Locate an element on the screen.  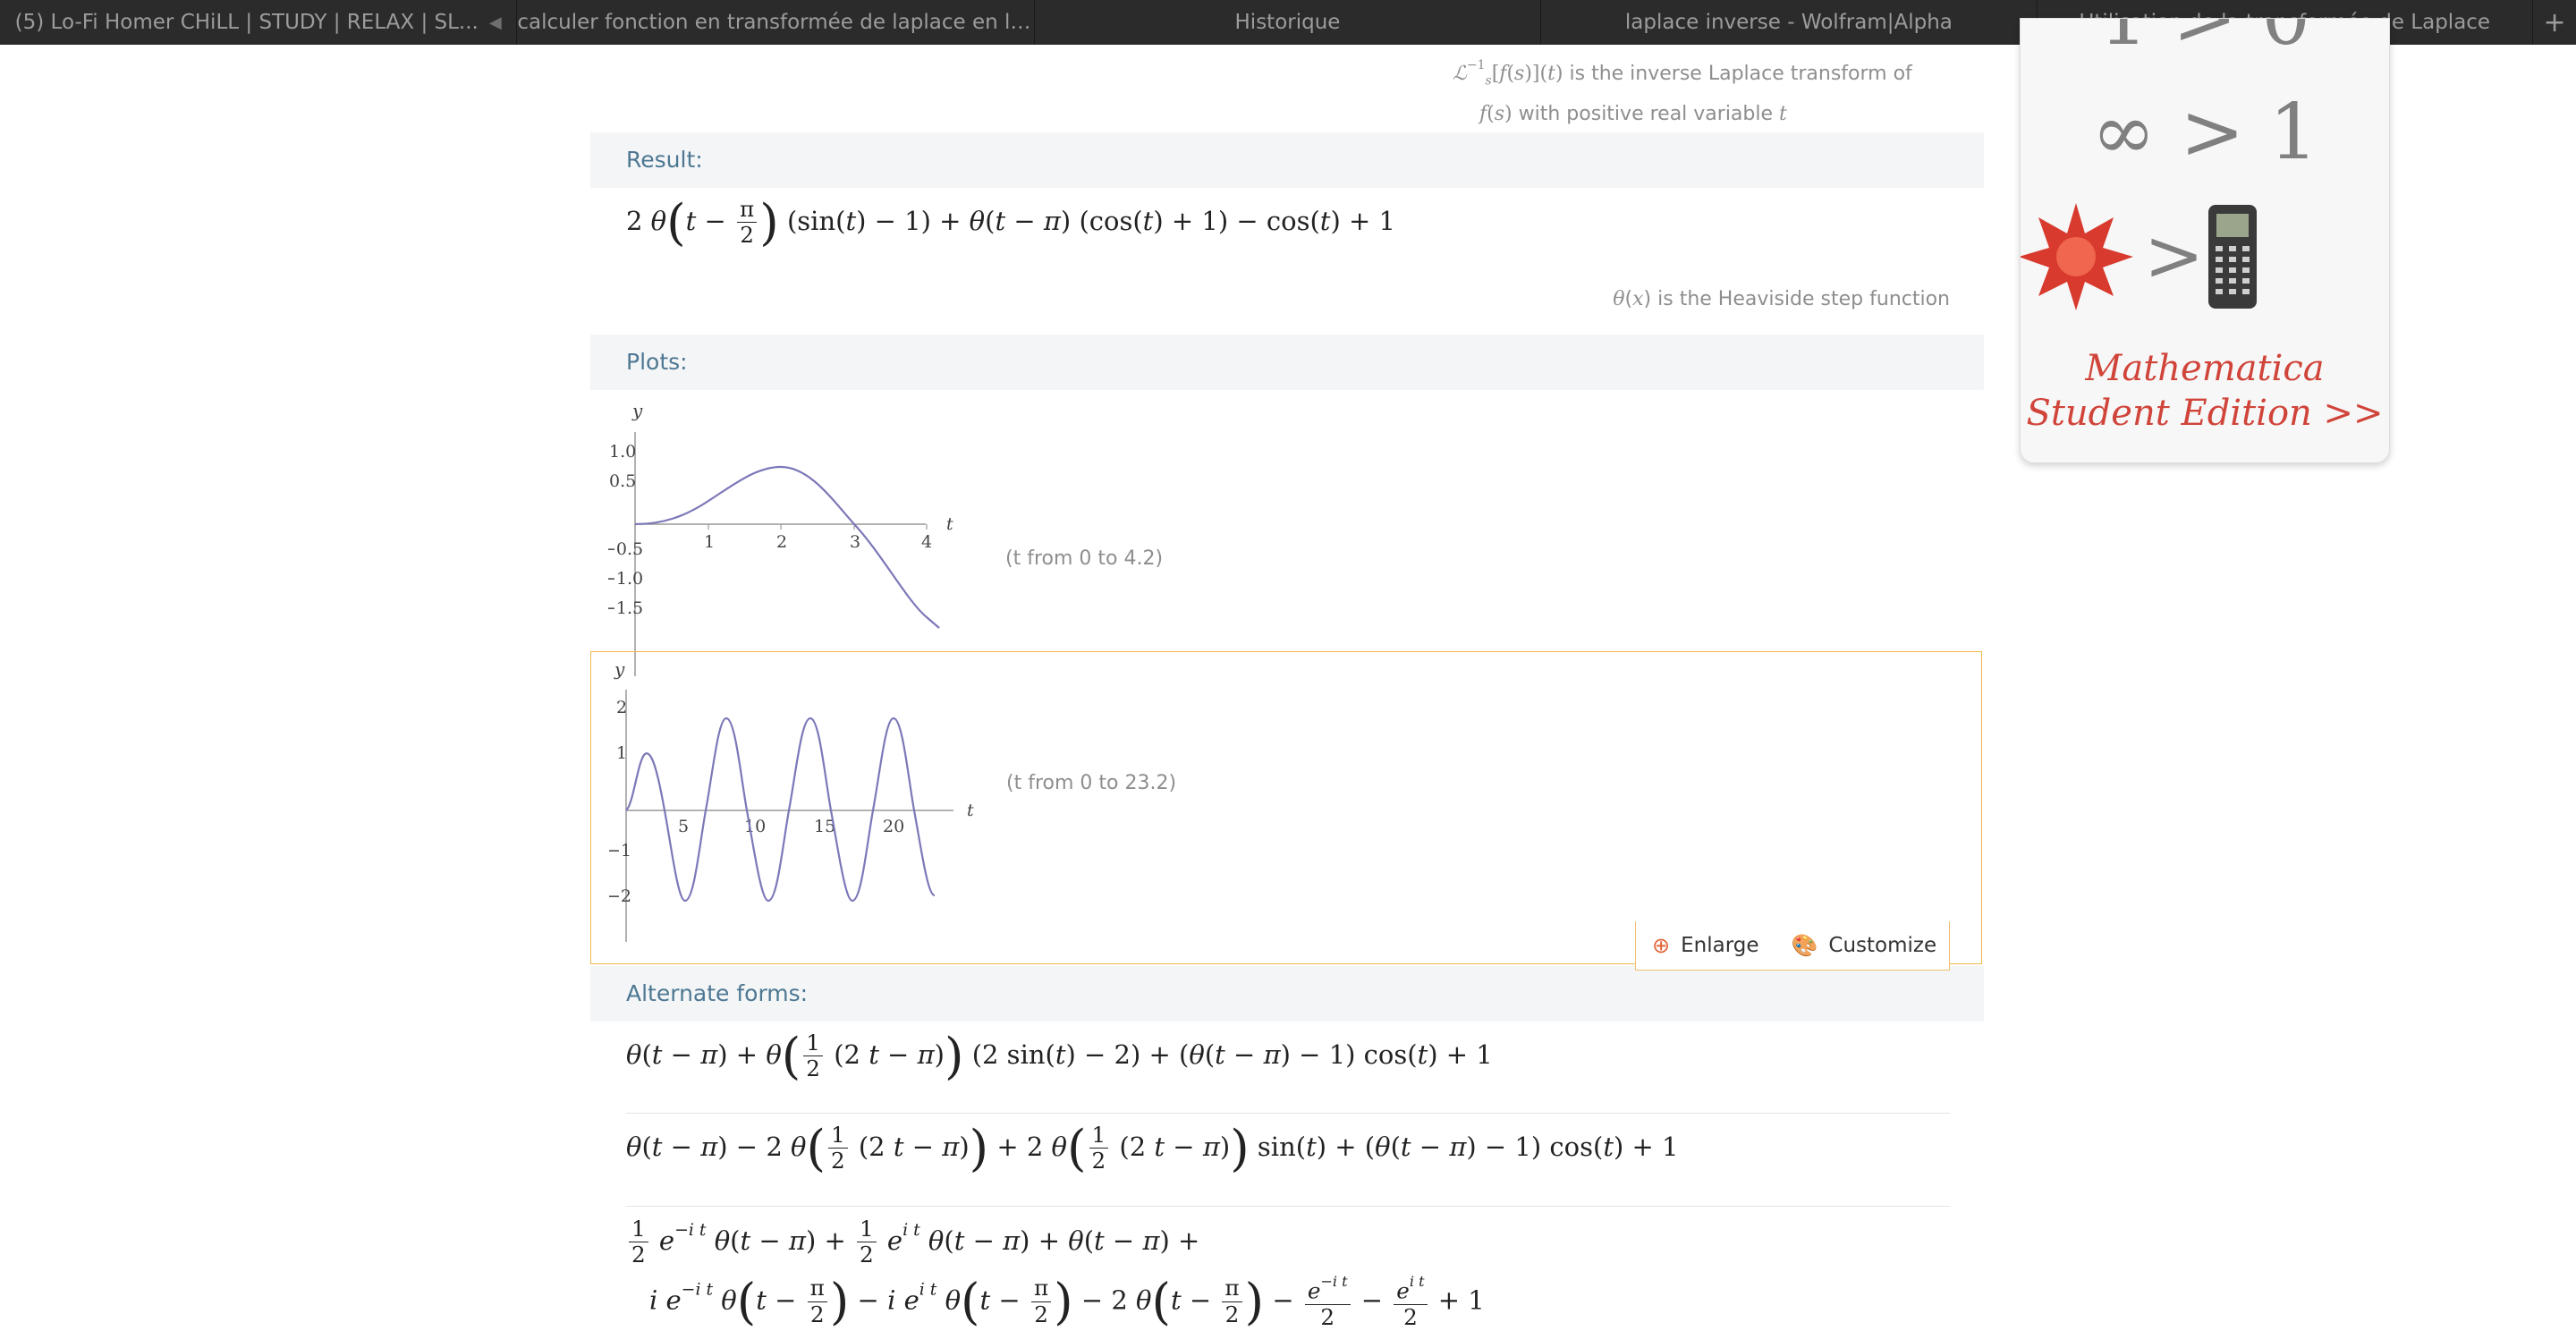
tab-label: Historique is located at coordinates (1287, 23).